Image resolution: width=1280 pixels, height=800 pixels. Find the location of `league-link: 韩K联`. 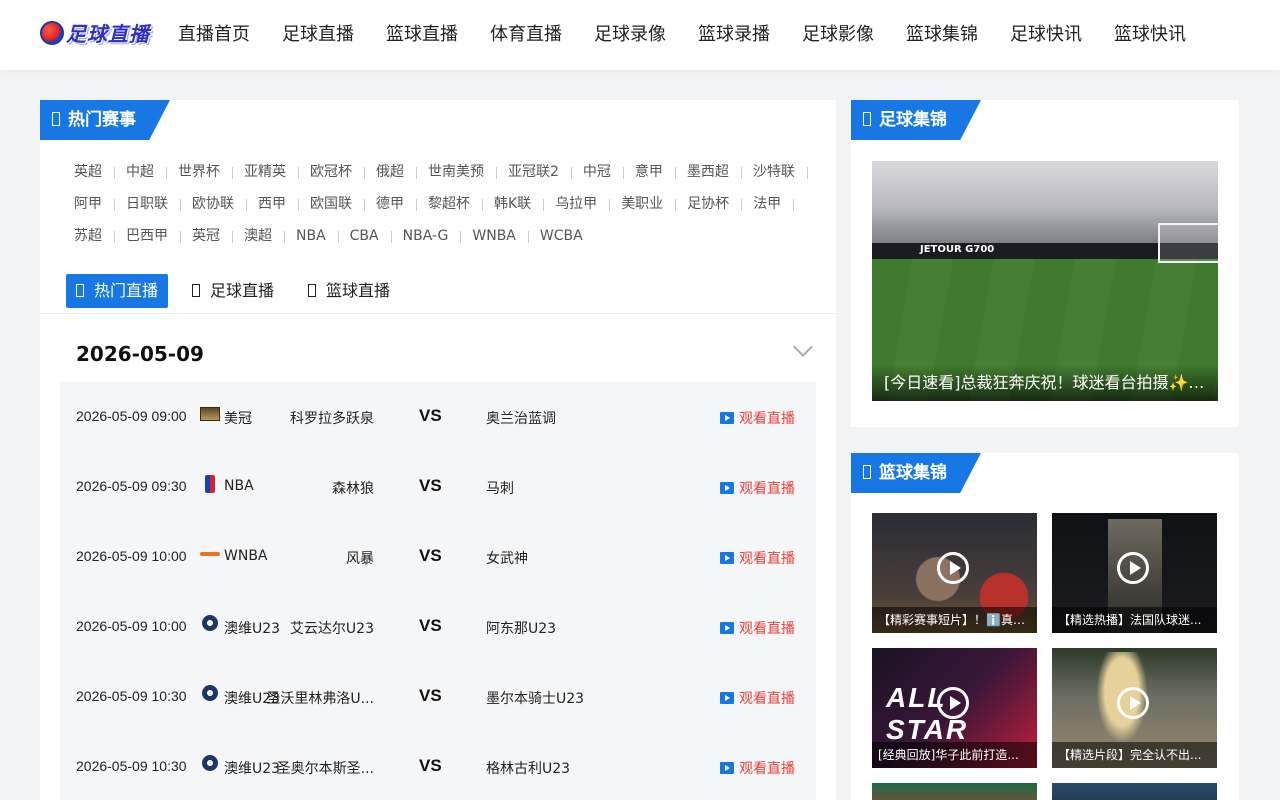

league-link: 韩K联 is located at coordinates (514, 204).